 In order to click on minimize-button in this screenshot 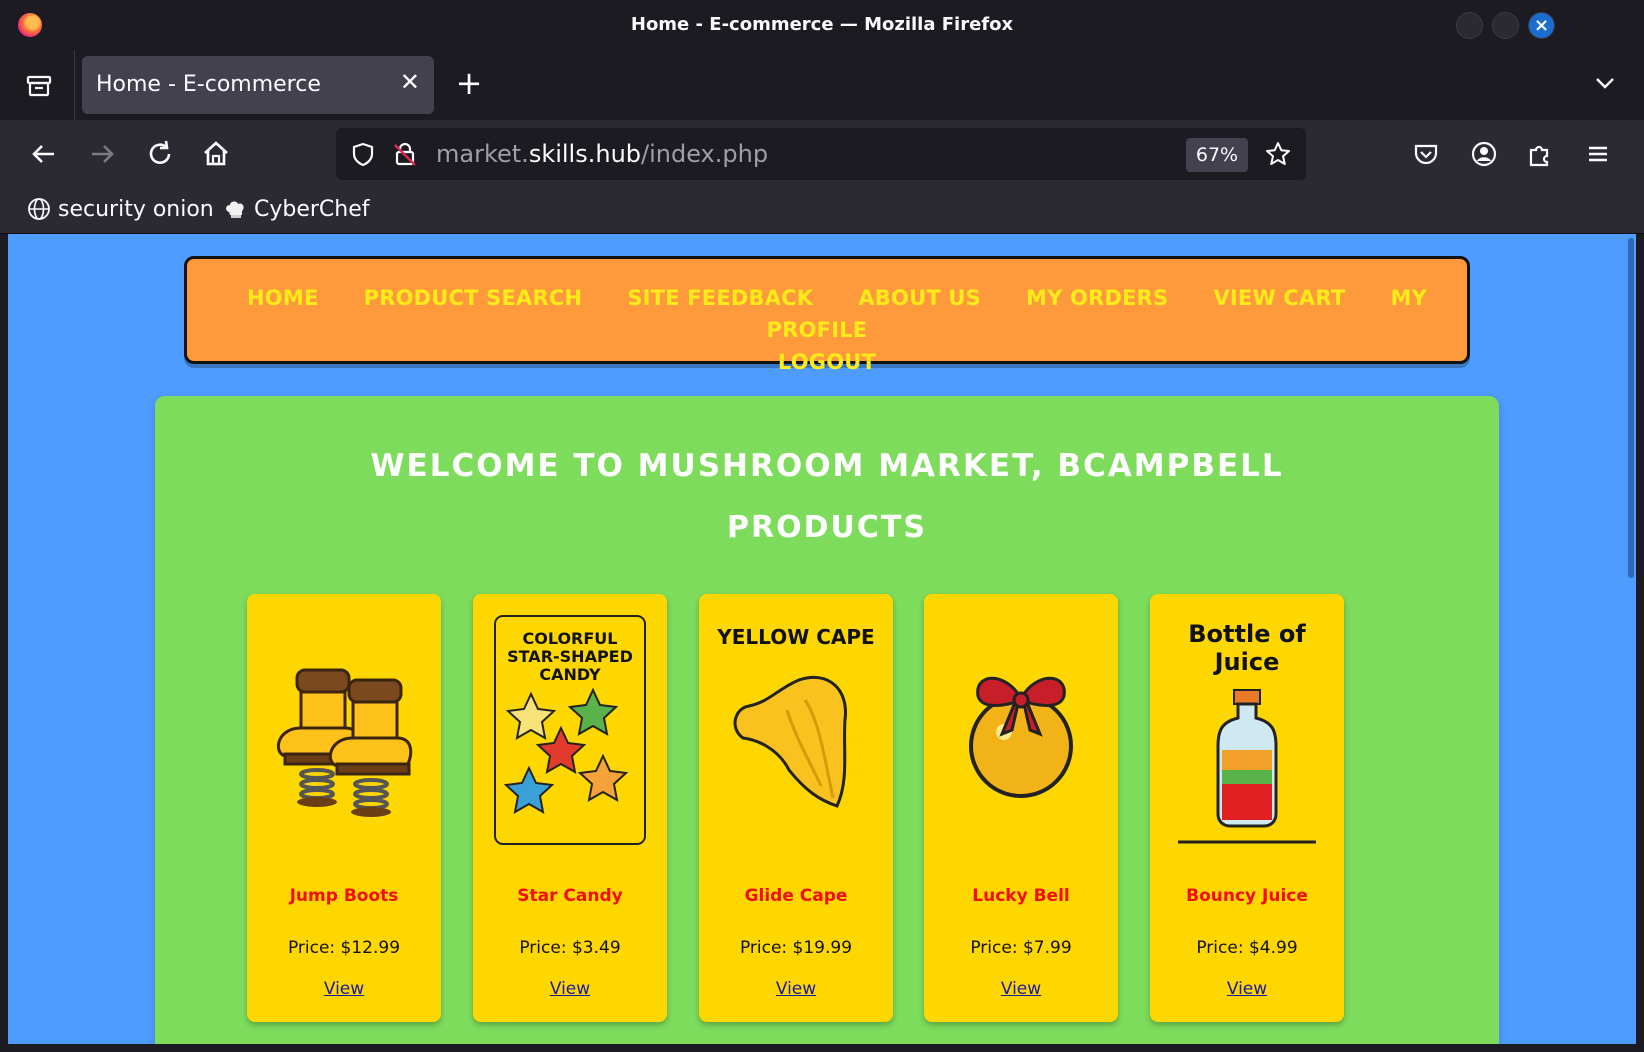, I will do `click(1469, 25)`.